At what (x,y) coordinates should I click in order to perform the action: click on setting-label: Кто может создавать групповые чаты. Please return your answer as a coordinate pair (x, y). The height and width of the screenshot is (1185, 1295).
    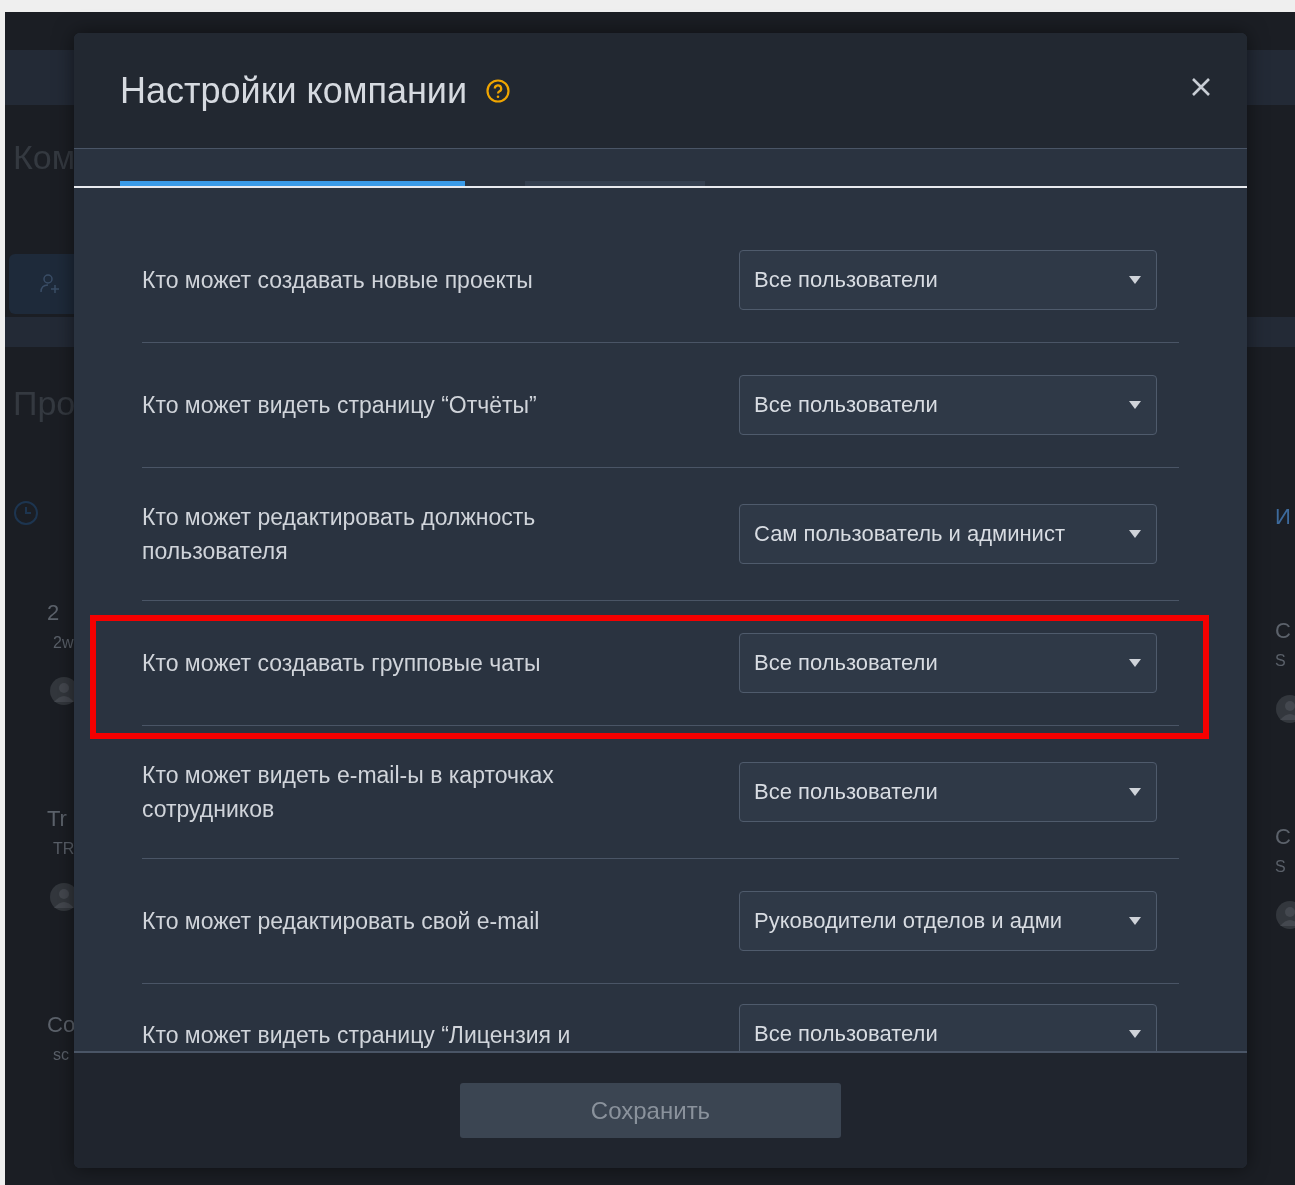
    Looking at the image, I should click on (342, 663).